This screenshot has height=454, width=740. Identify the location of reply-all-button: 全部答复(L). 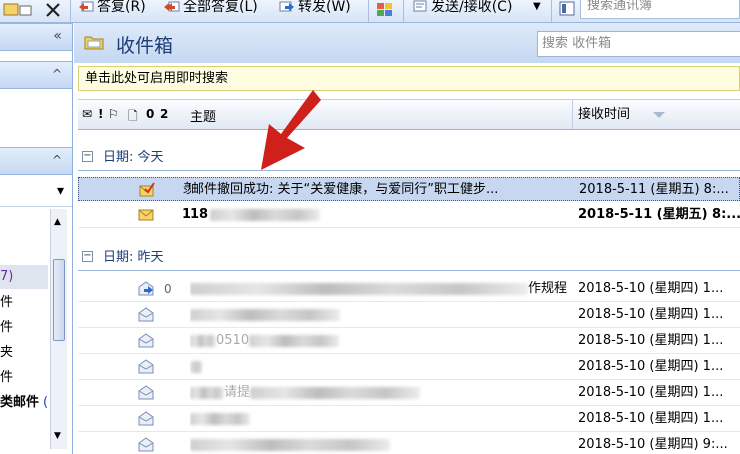
(211, 10).